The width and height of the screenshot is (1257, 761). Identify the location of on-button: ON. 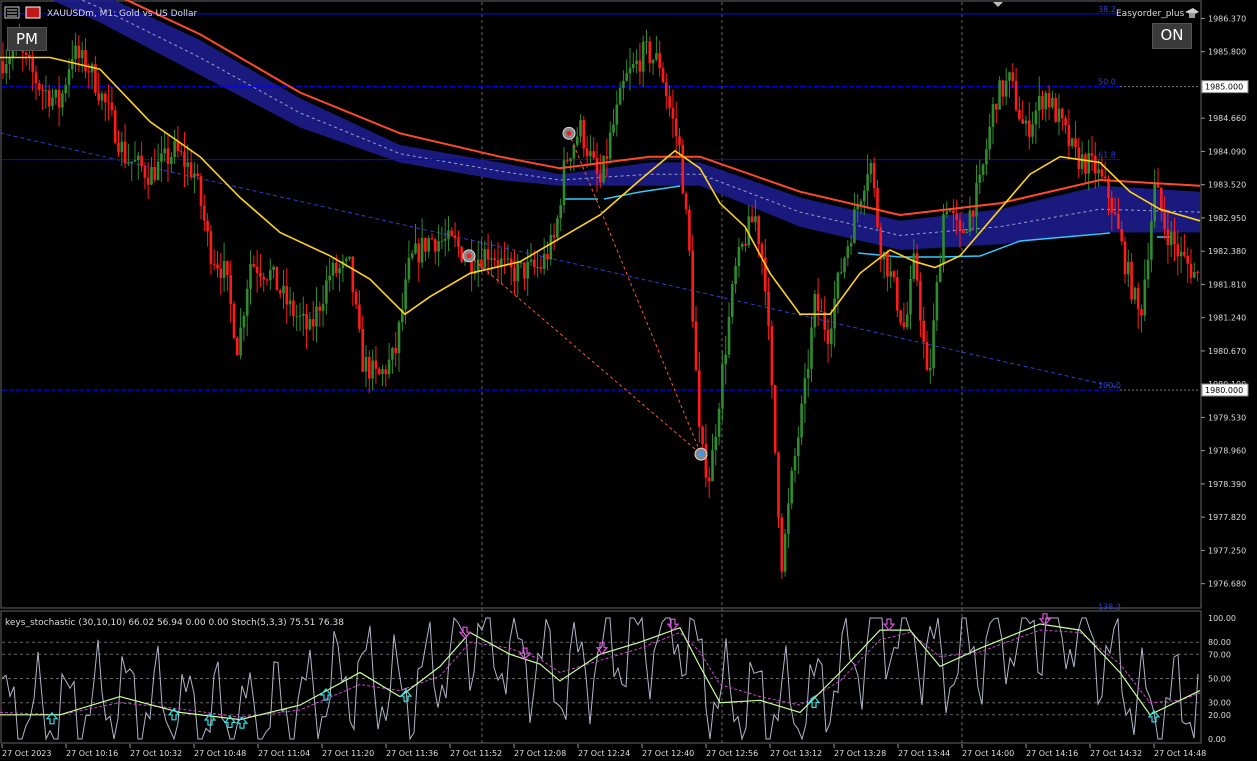
(1172, 36).